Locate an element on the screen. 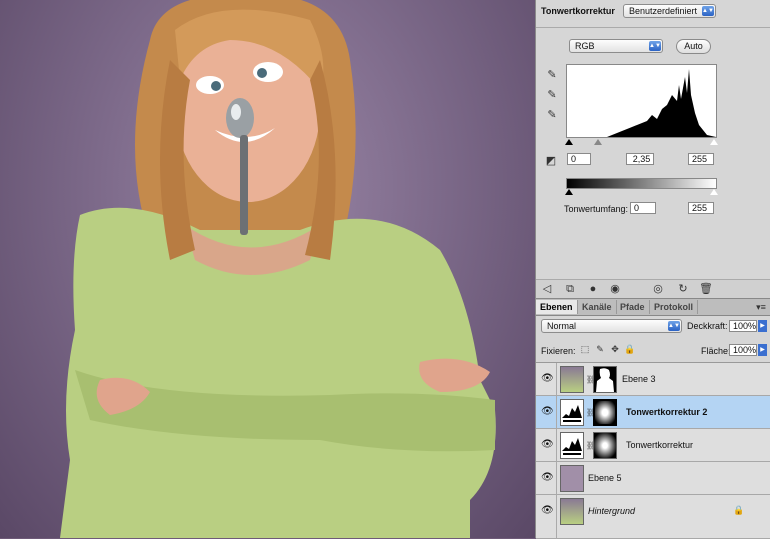 This screenshot has width=770, height=539. adjustments-title: Tonwertkorrektur is located at coordinates (578, 11).